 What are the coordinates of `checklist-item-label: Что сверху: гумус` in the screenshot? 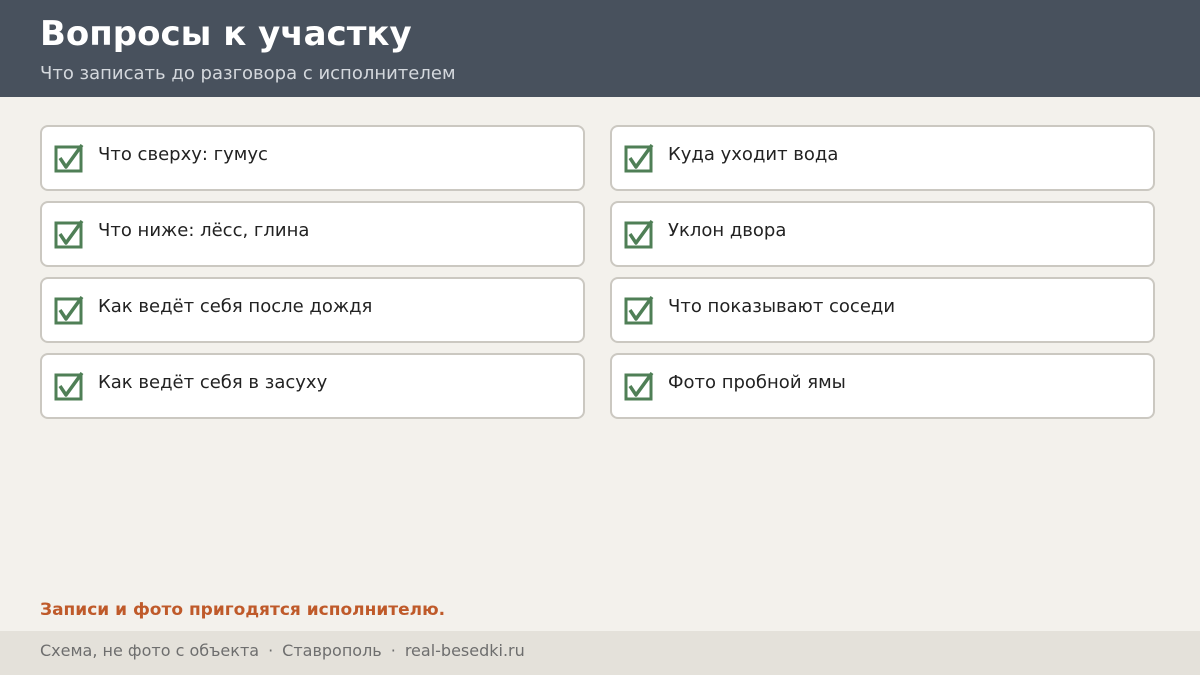 It's located at (183, 154).